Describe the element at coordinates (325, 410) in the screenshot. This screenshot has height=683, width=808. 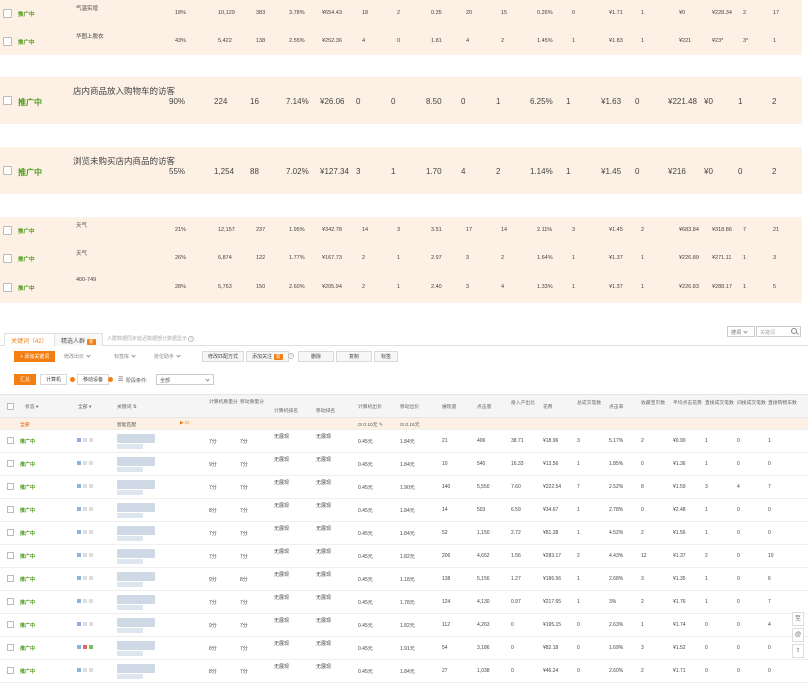
I see `col-mobile-rank: 移动排名` at that location.